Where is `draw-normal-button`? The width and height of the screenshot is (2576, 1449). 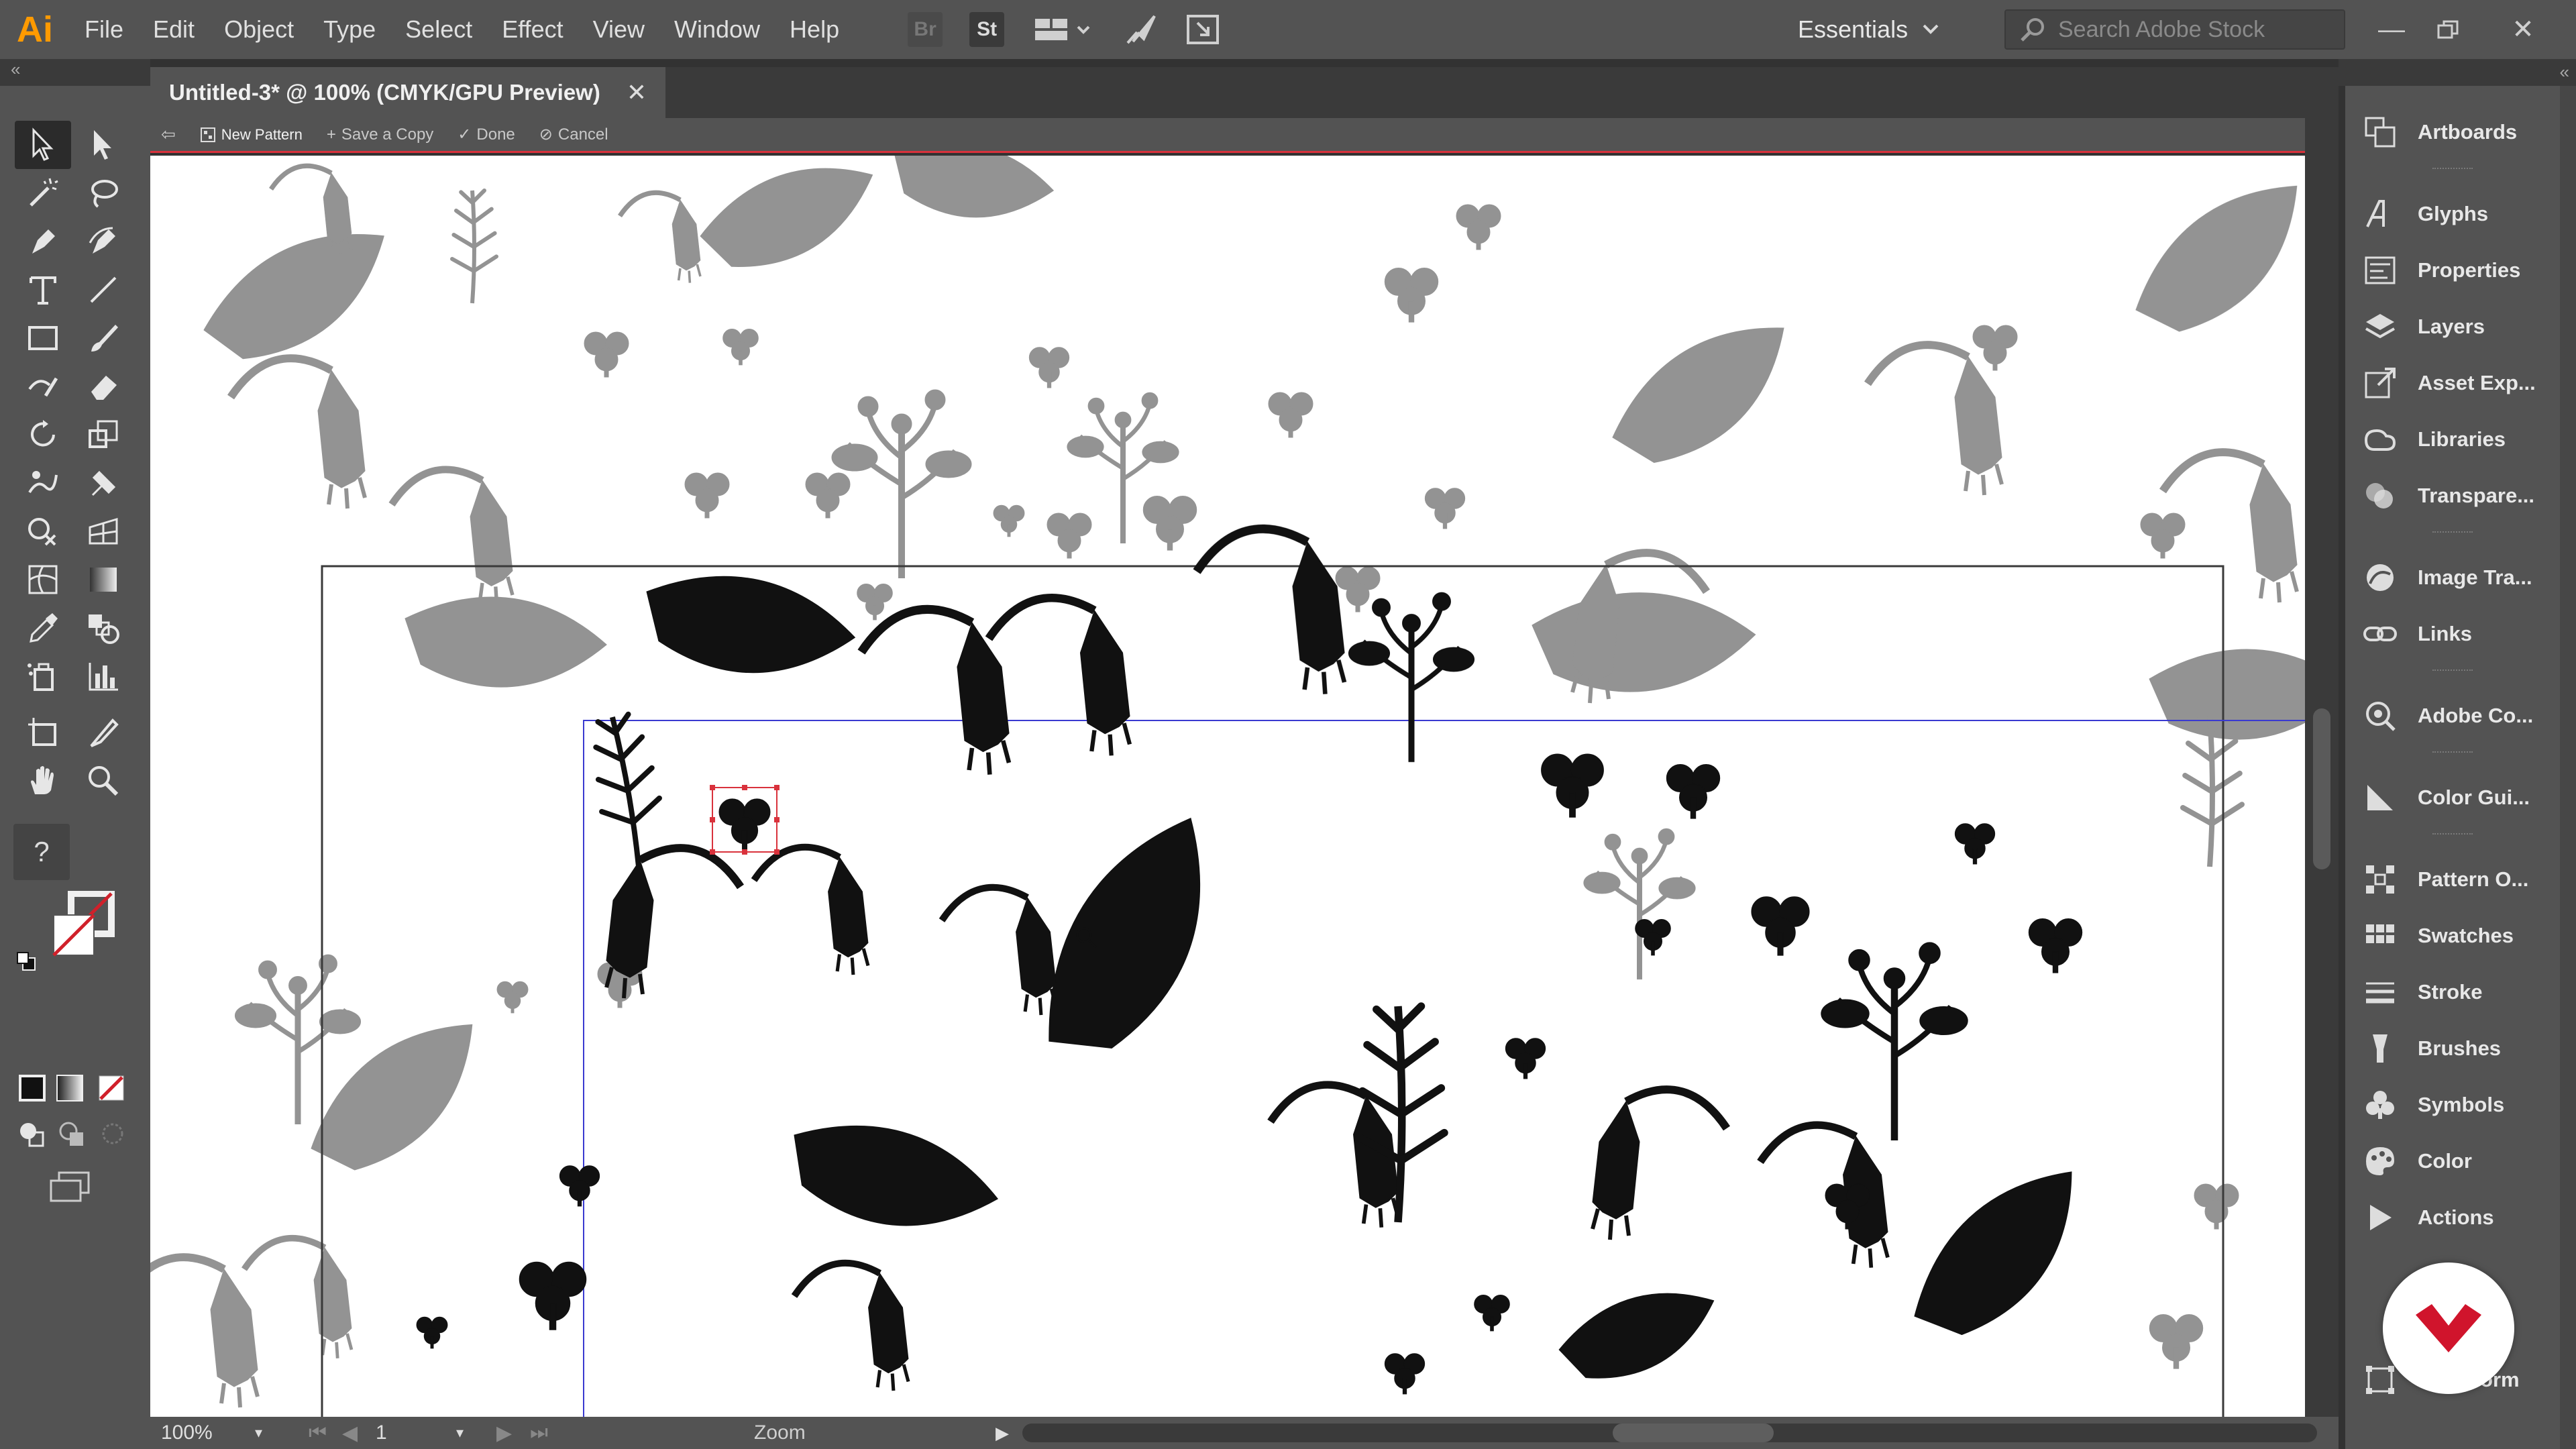 draw-normal-button is located at coordinates (32, 1133).